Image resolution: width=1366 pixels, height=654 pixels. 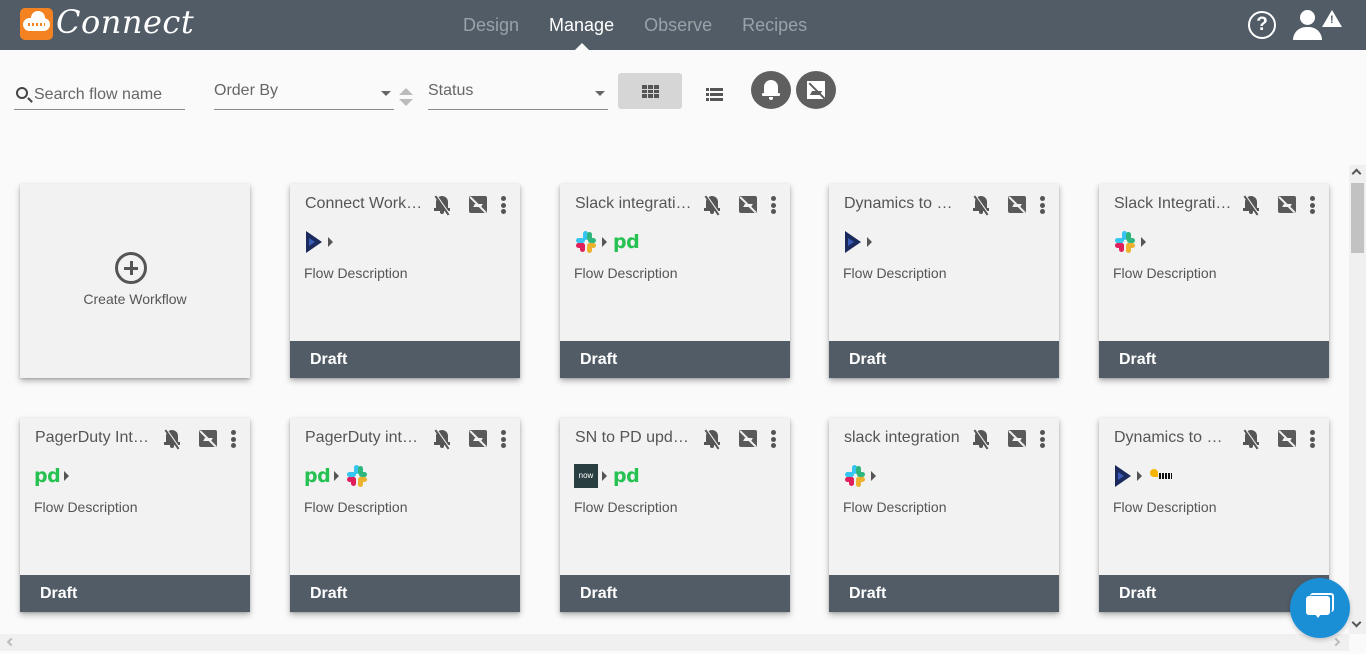 What do you see at coordinates (1357, 399) in the screenshot?
I see `vertical-scrollbar` at bounding box center [1357, 399].